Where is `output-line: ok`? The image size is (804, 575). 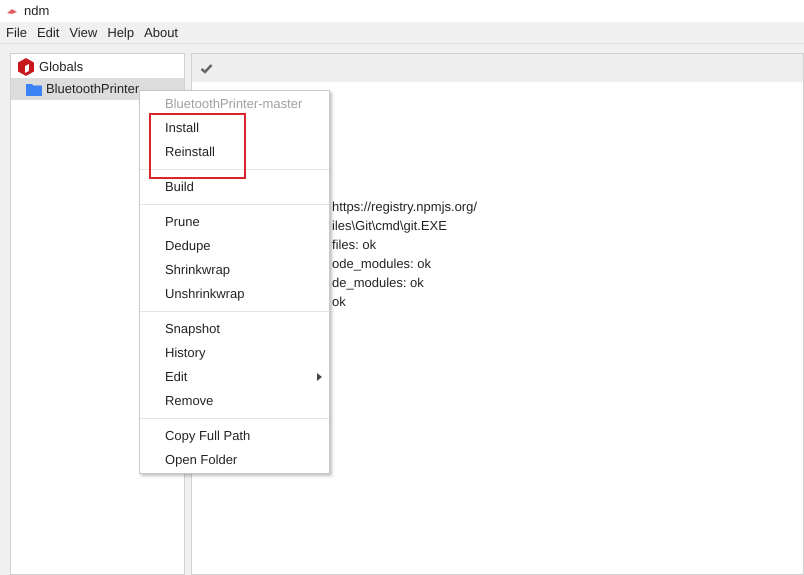
output-line: ok is located at coordinates (339, 302).